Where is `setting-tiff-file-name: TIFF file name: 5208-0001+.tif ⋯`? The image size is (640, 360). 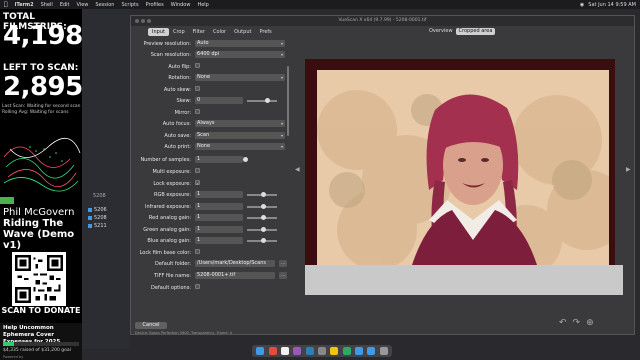
setting-tiff-file-name: TIFF file name: 5208-0001+.tif ⋯ is located at coordinates (220, 275).